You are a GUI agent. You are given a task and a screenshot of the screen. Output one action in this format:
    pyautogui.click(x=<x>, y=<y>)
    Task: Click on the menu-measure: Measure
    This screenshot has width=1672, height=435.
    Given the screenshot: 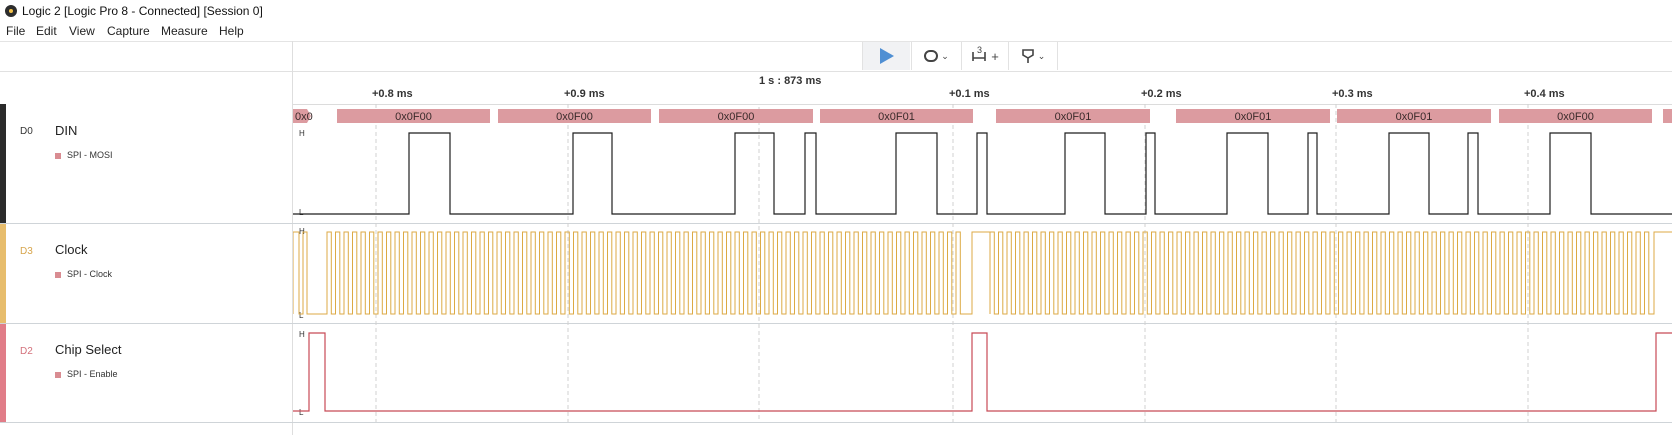 What is the action you would take?
    pyautogui.click(x=184, y=31)
    